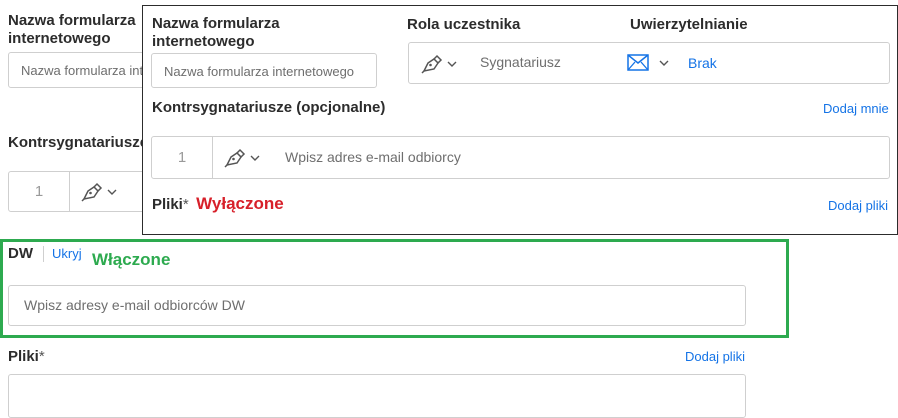 This screenshot has width=898, height=418. I want to click on ov-role-dropdown, so click(439, 64).